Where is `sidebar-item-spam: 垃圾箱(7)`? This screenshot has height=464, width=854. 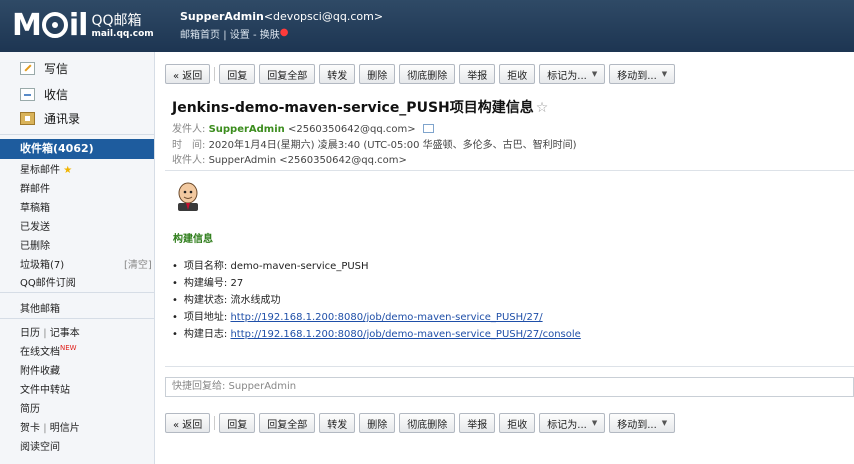 sidebar-item-spam: 垃圾箱(7) is located at coordinates (42, 263).